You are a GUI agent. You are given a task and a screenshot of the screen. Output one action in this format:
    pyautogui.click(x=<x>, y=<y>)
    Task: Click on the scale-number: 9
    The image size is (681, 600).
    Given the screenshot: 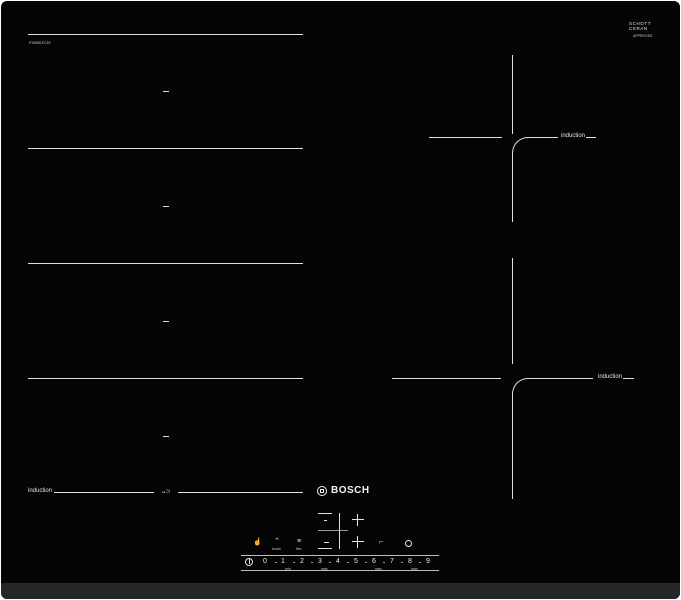 What is the action you would take?
    pyautogui.click(x=428, y=562)
    